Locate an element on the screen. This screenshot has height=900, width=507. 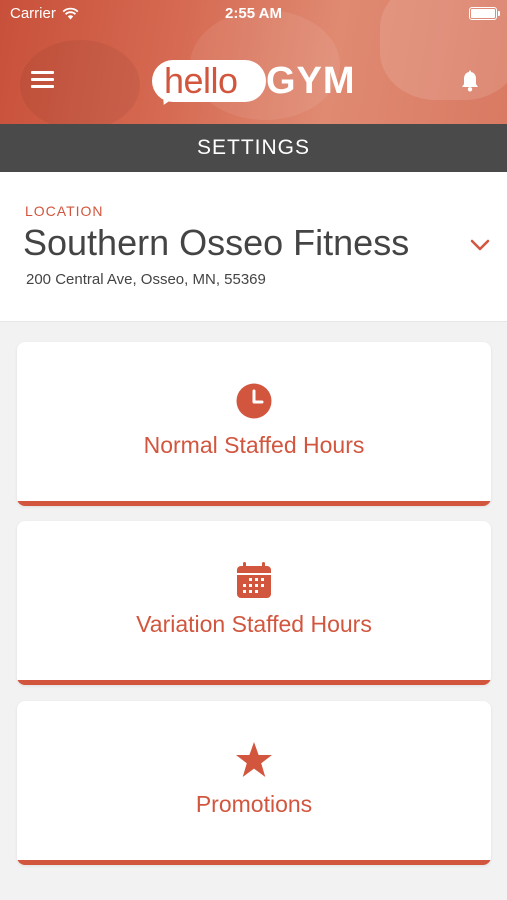
clock-icon is located at coordinates (254, 401).